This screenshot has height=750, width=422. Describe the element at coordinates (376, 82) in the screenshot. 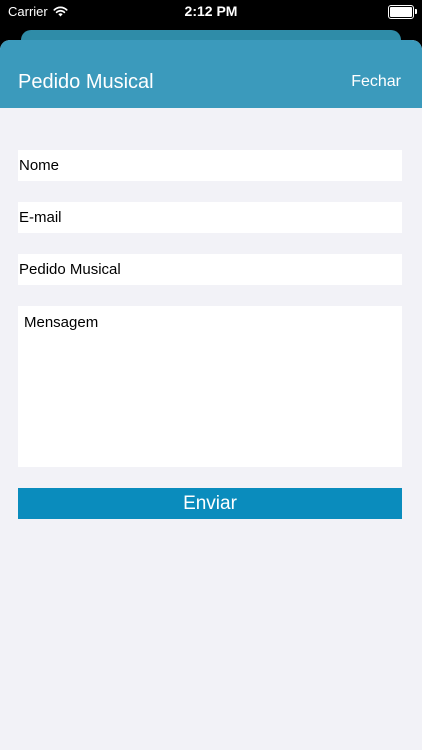

I see `close-button: Fechar` at that location.